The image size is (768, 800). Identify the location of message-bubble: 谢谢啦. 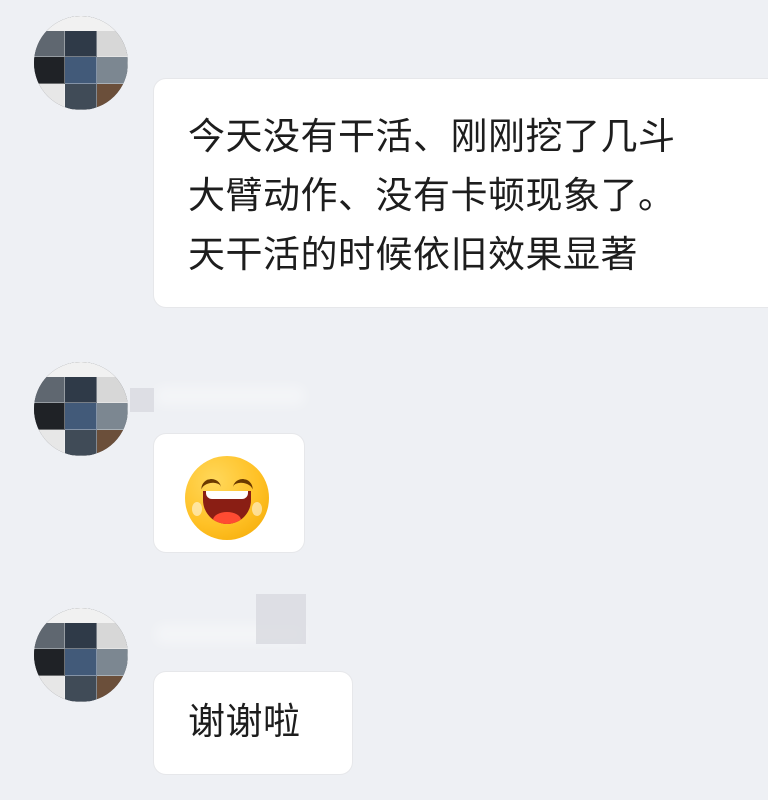
(253, 723).